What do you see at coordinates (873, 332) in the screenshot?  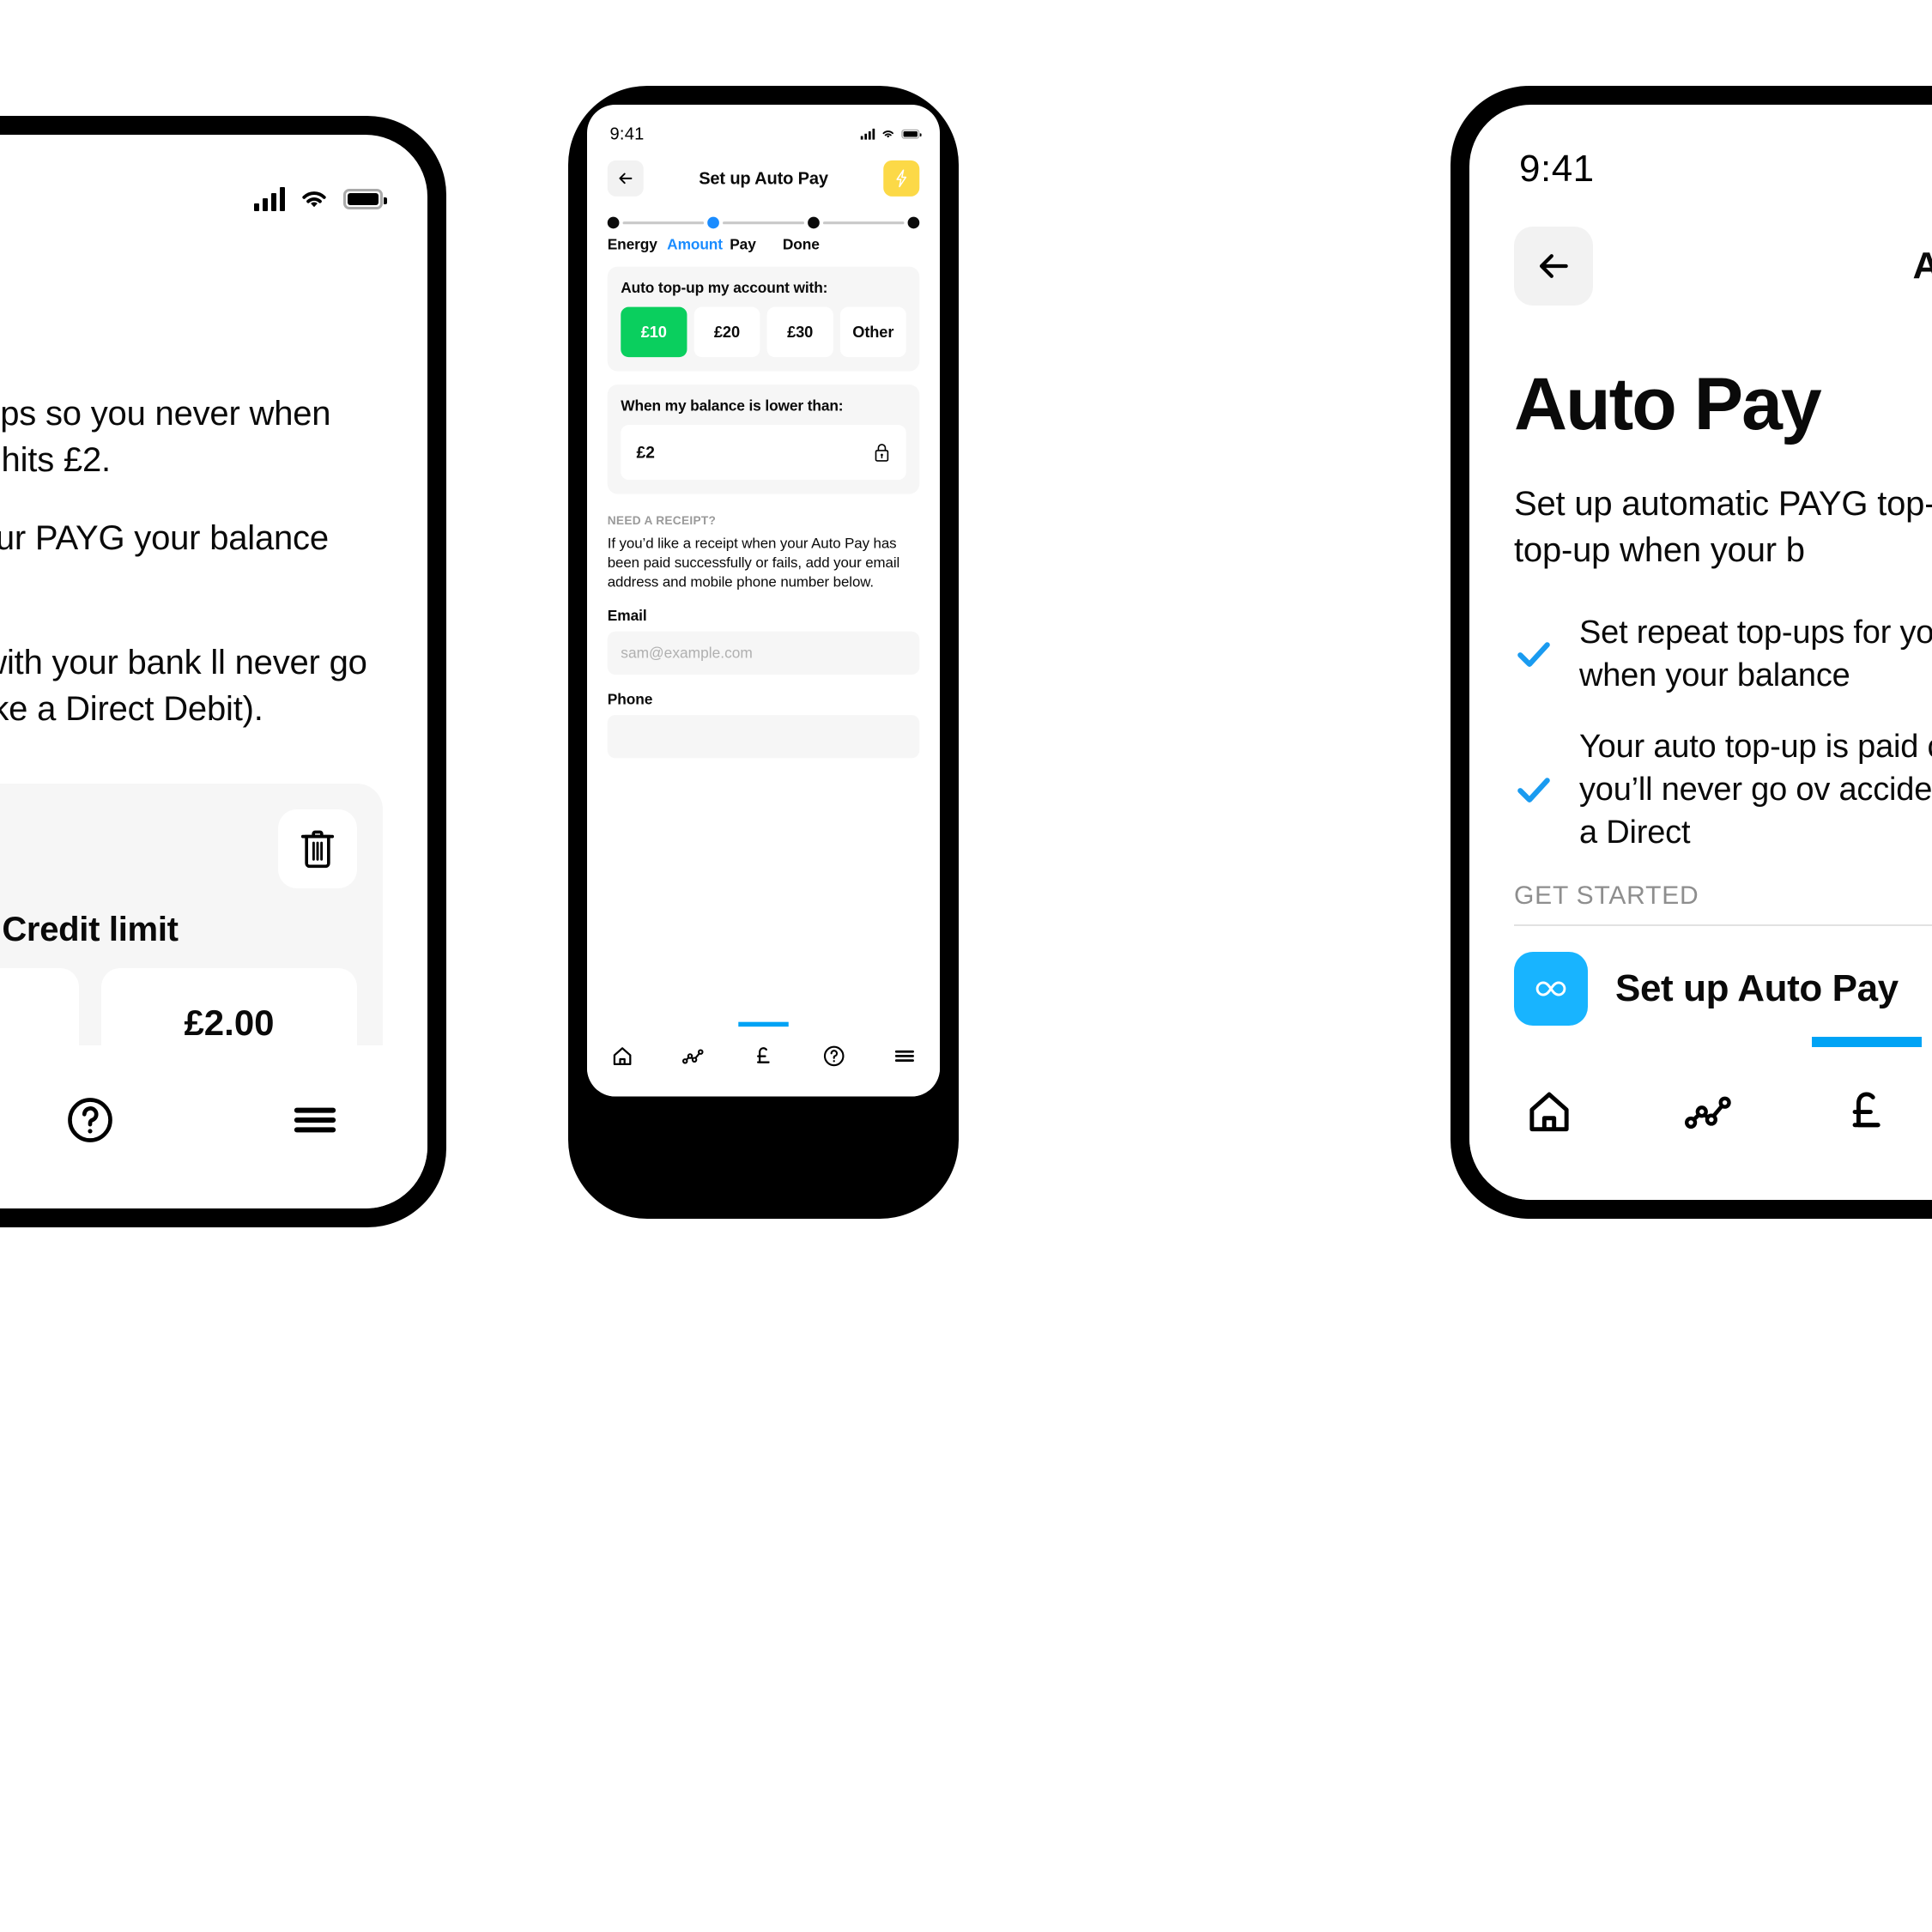 I see `amount-option-other: Other` at bounding box center [873, 332].